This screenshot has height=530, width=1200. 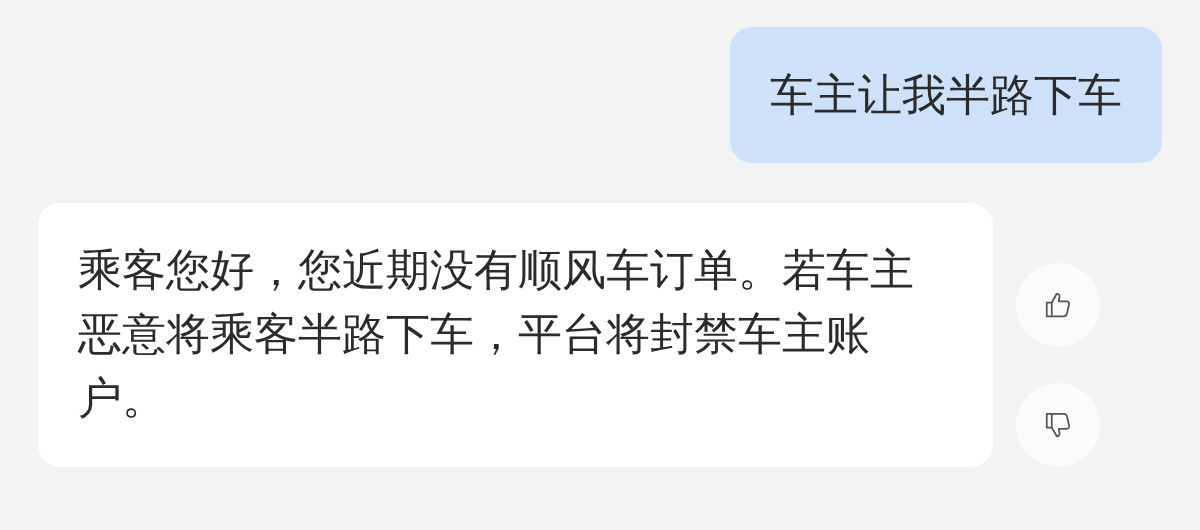 I want to click on user-message: 车主让我半路下车, so click(x=946, y=95).